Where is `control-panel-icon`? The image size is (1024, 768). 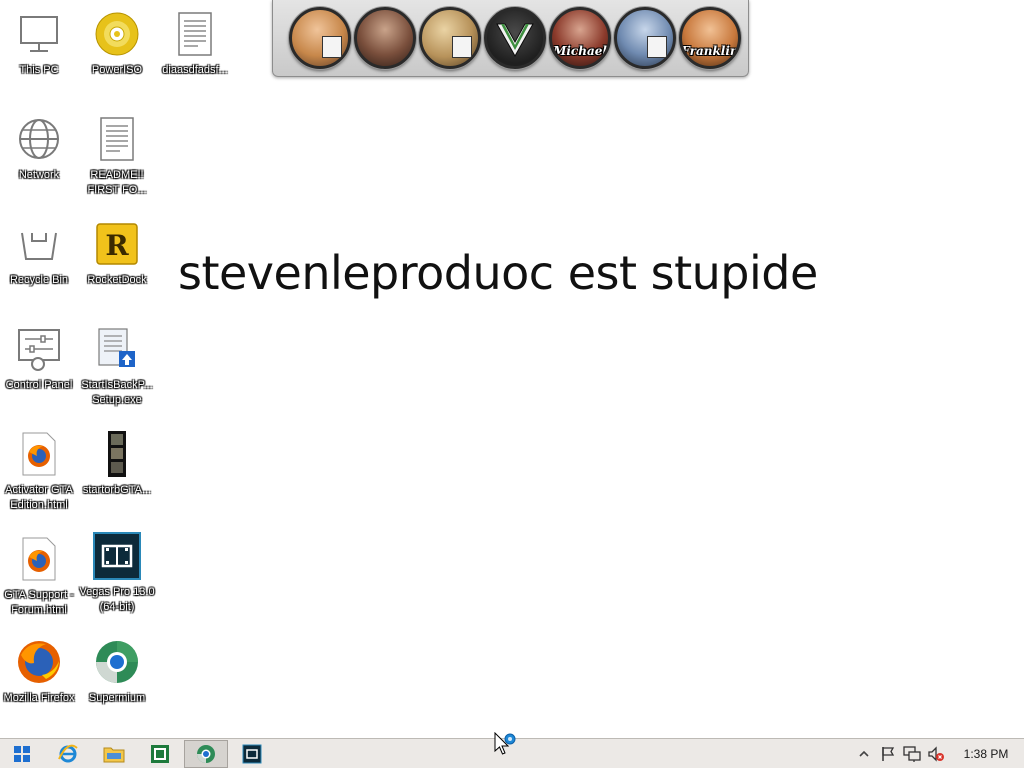
control-panel-icon is located at coordinates (39, 349).